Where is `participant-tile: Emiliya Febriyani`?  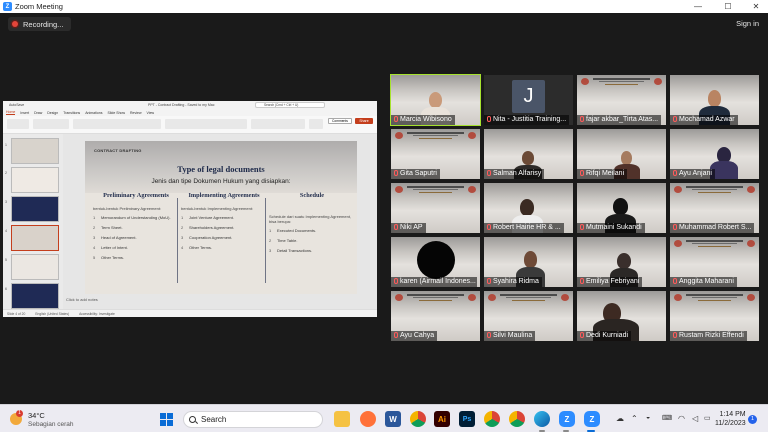 participant-tile: Emiliya Febriyani is located at coordinates (621, 262).